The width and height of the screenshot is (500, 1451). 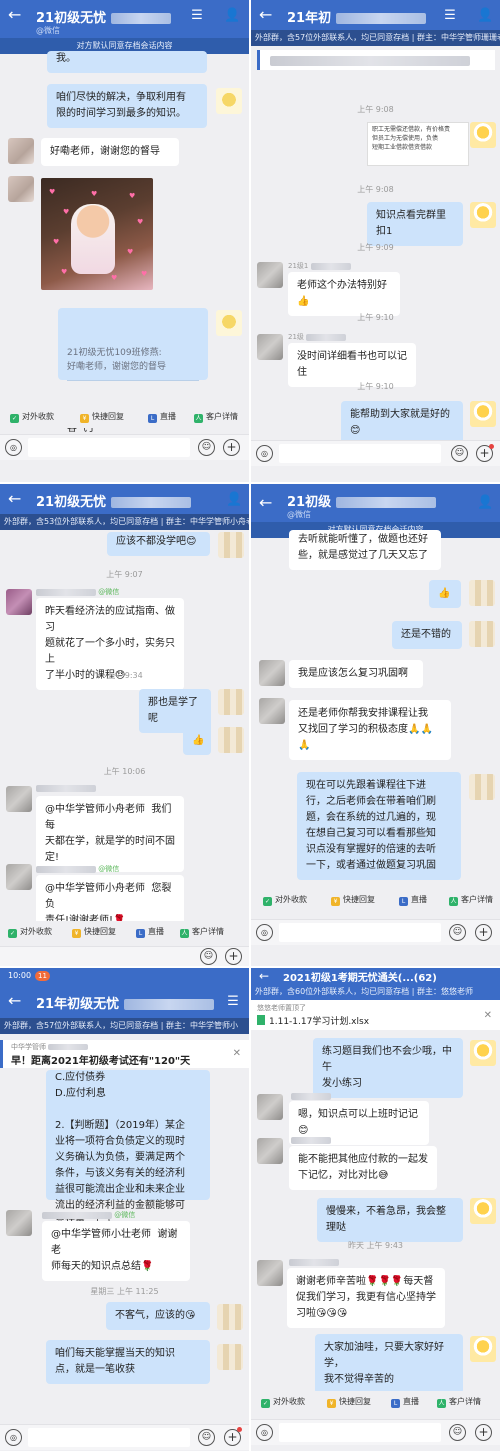 I want to click on message-bubble: @中华学管师小壮老师 谢谢老 师每天的知识点总结🌹, so click(x=116, y=1251).